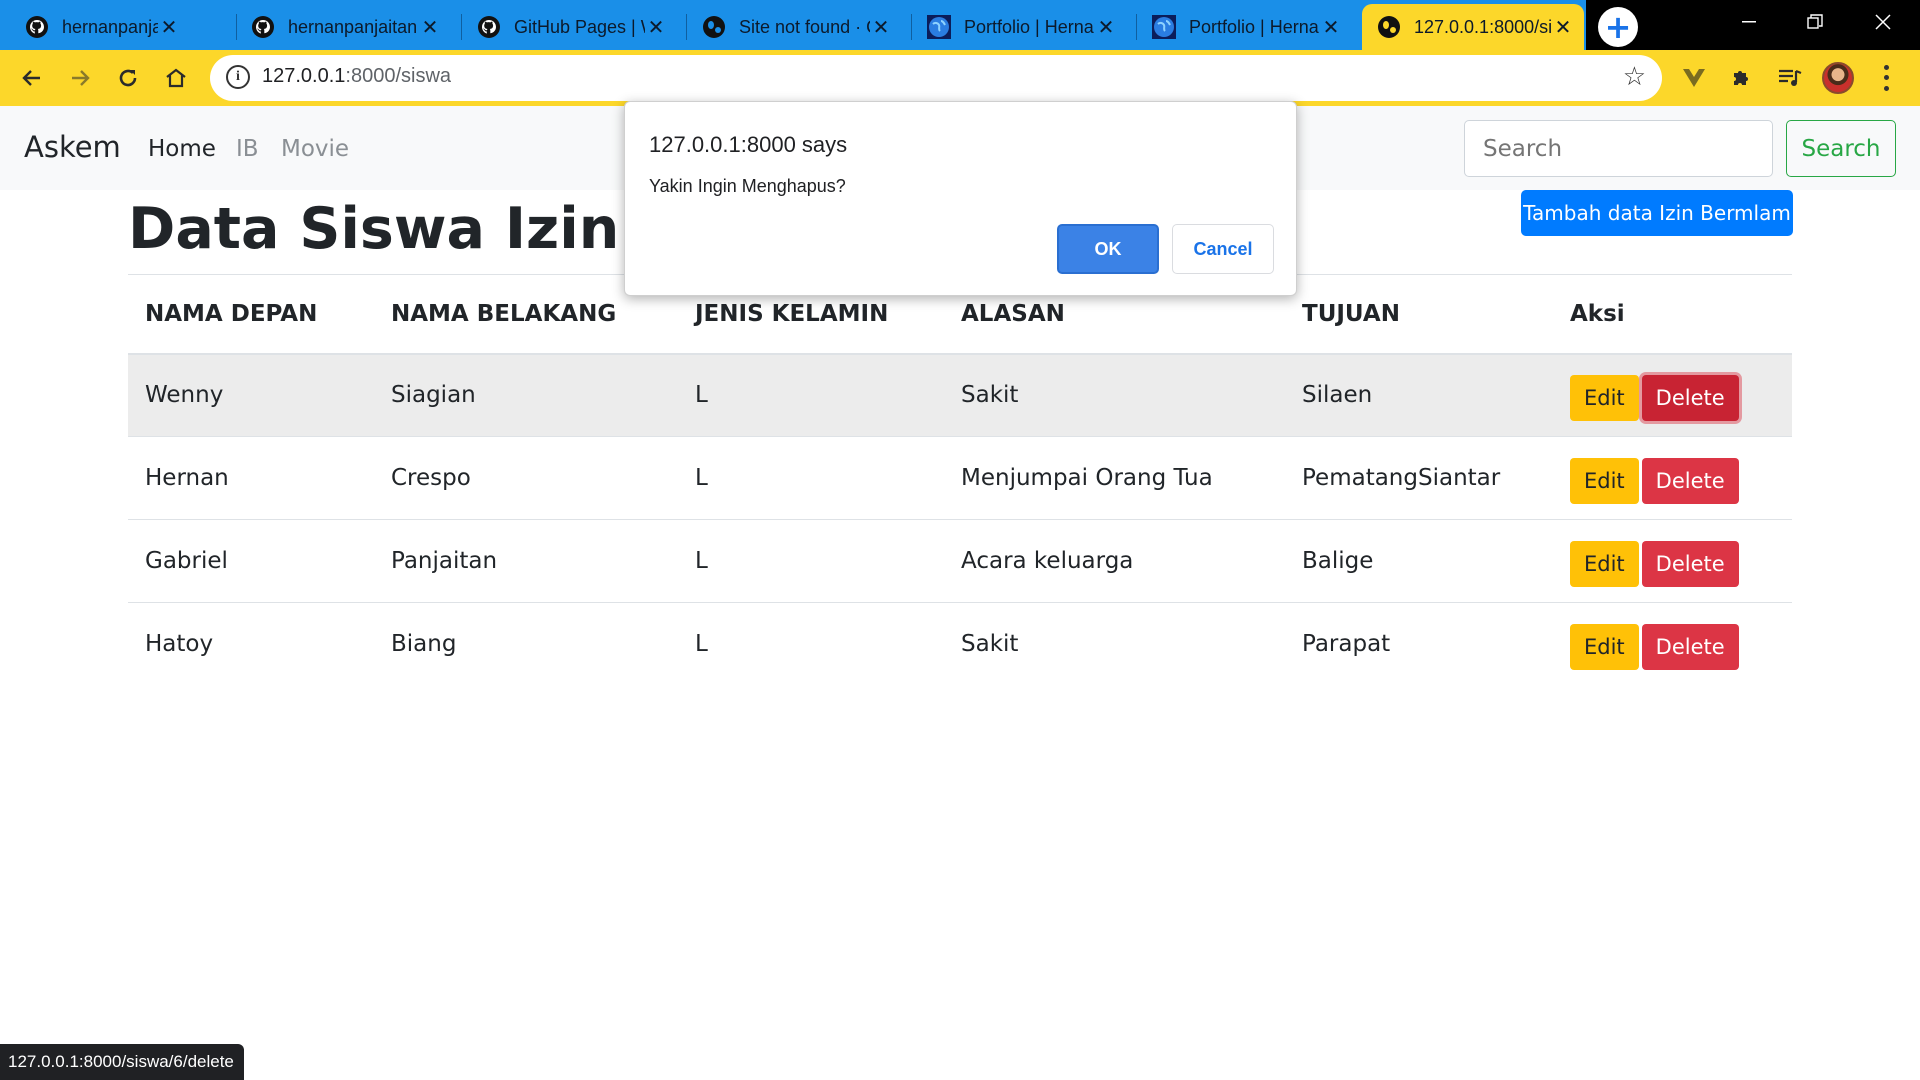 Image resolution: width=1920 pixels, height=1080 pixels. Describe the element at coordinates (1419, 478) in the screenshot. I see `cell-tujuan: PematangSiantar` at that location.